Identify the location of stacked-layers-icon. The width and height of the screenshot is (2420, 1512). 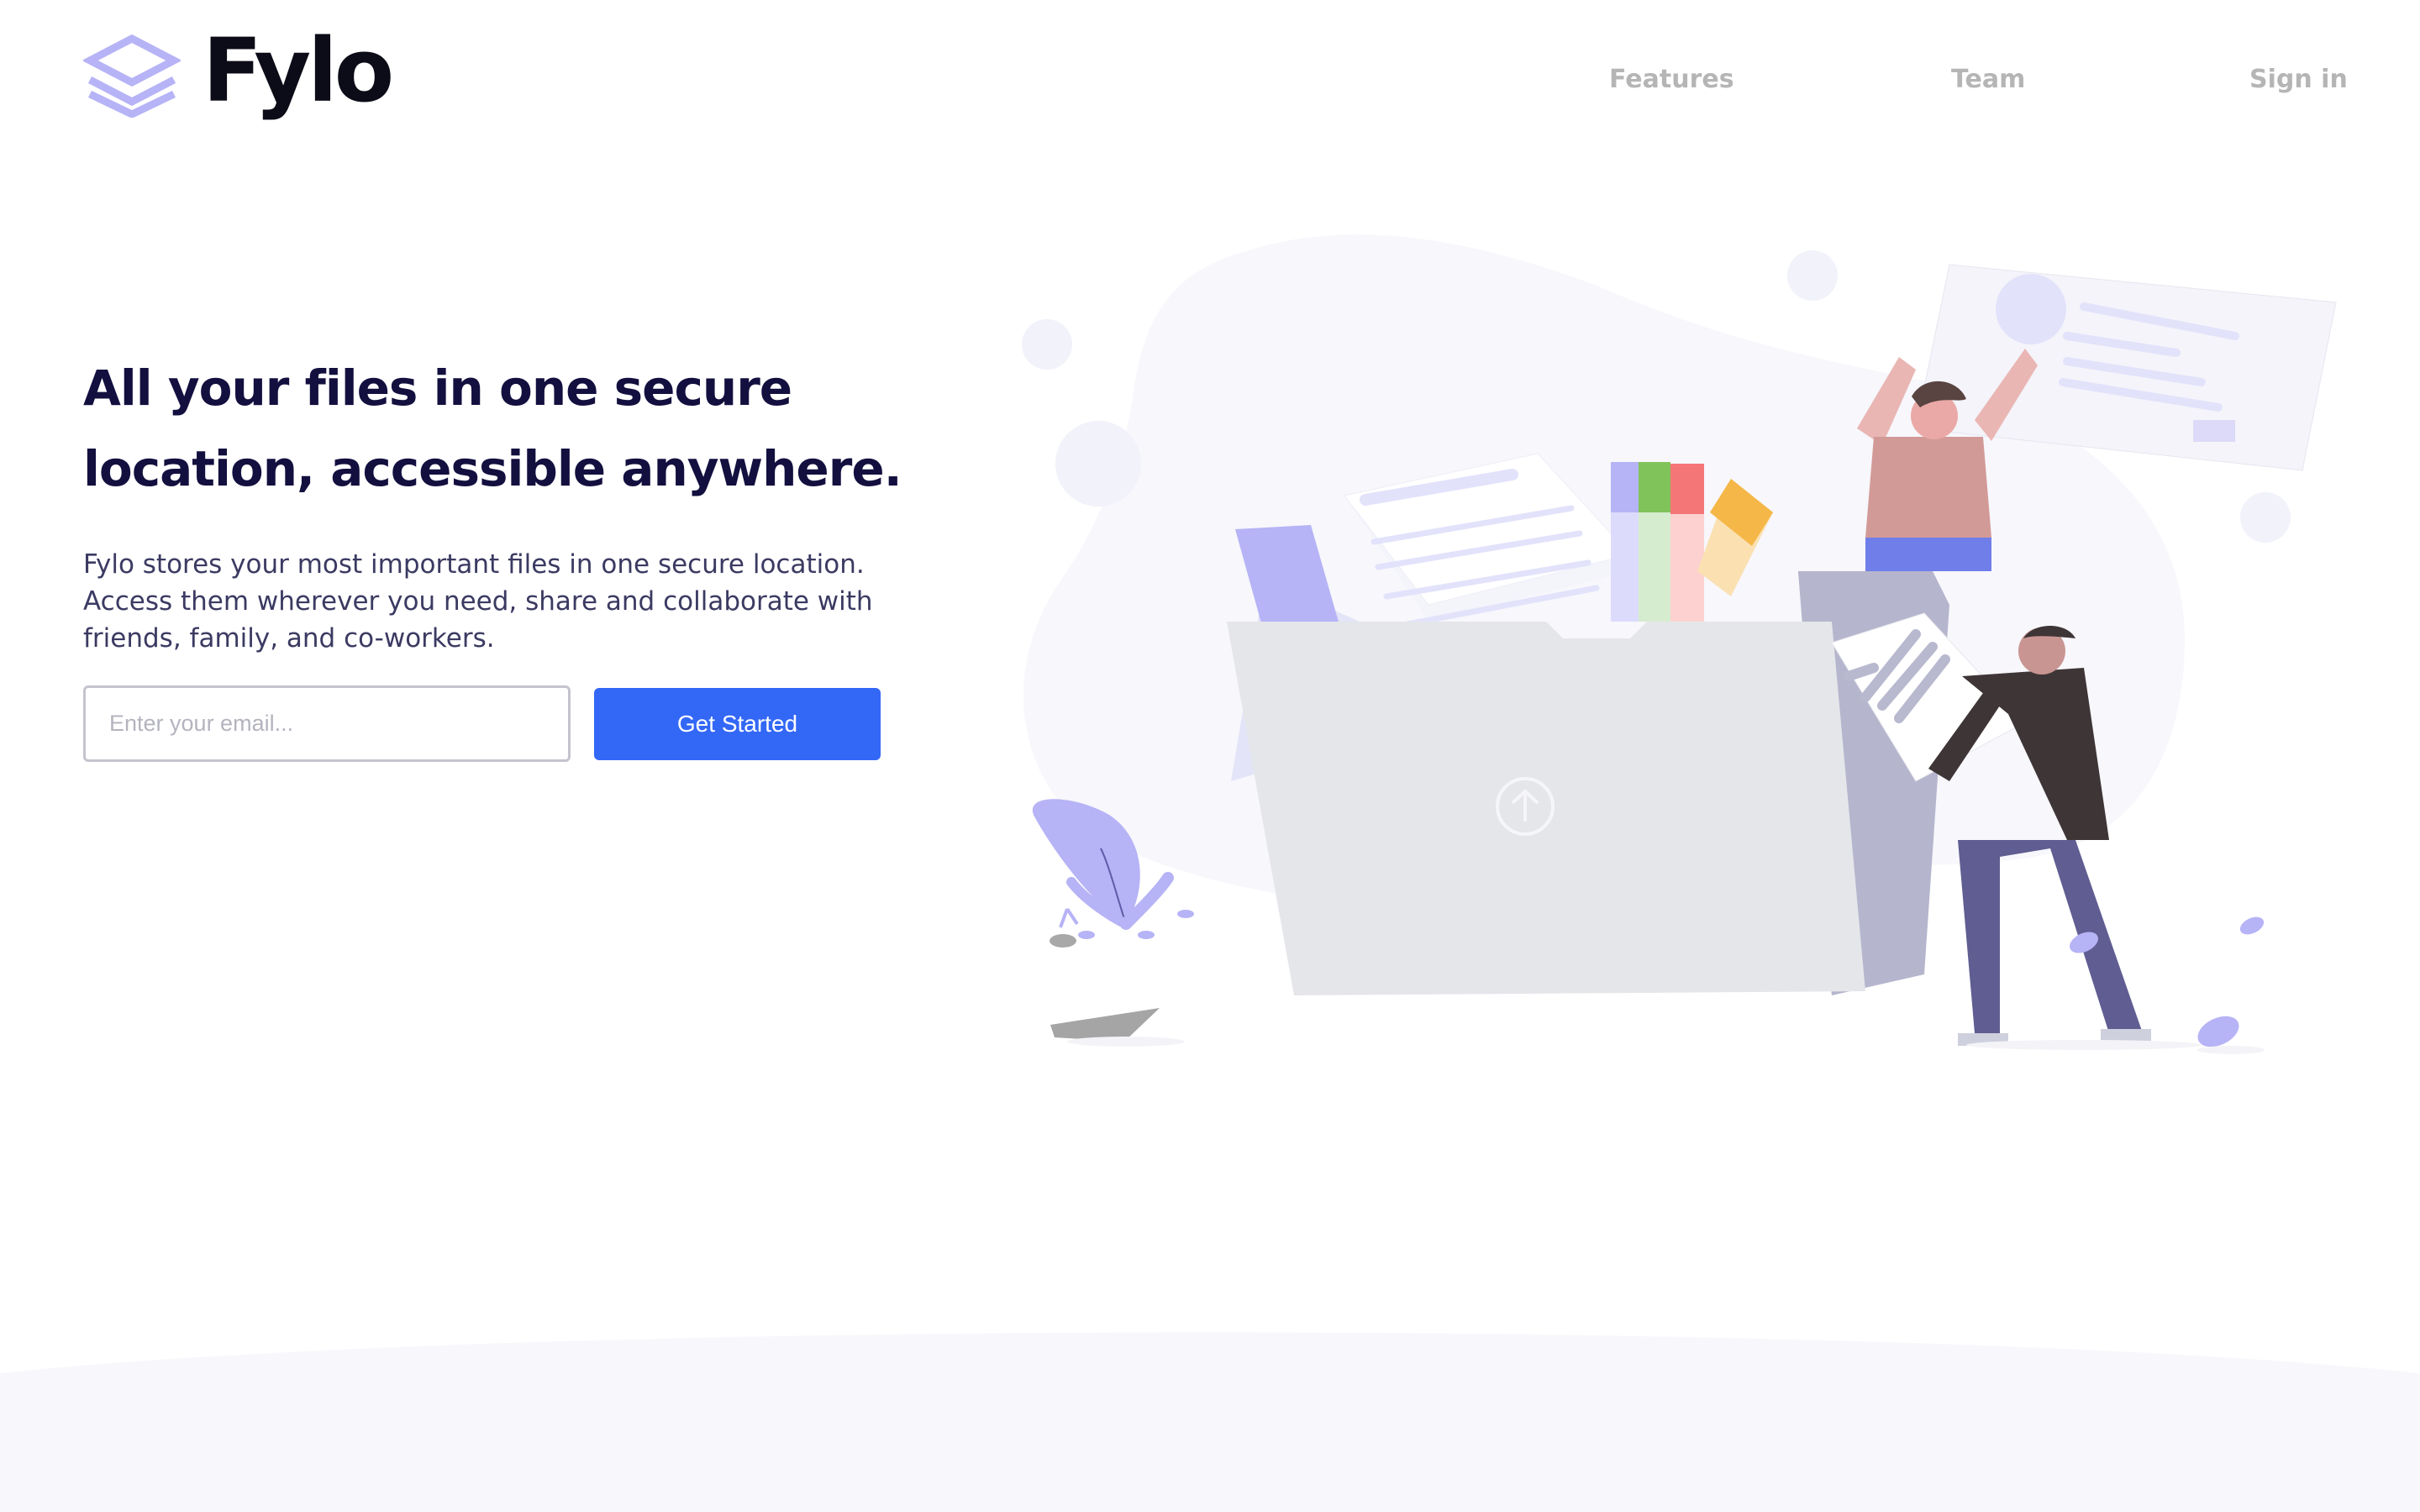
(132, 76).